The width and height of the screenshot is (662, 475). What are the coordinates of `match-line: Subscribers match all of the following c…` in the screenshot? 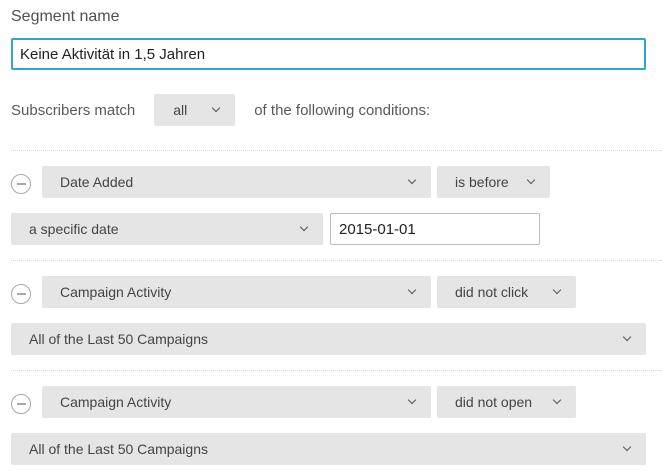 It's located at (220, 110).